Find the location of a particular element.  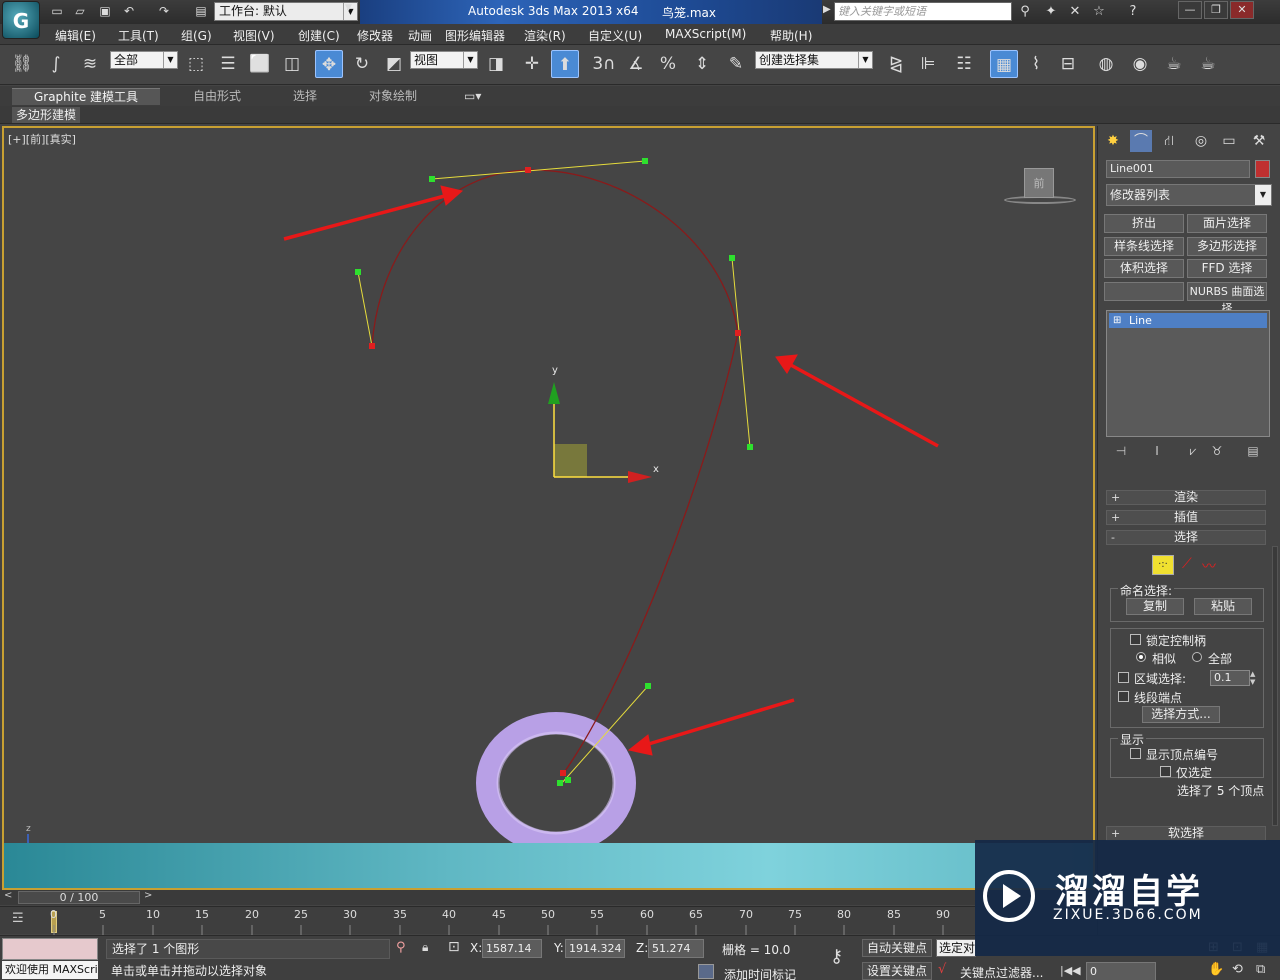

link-icon: ⛓ is located at coordinates (22, 64).